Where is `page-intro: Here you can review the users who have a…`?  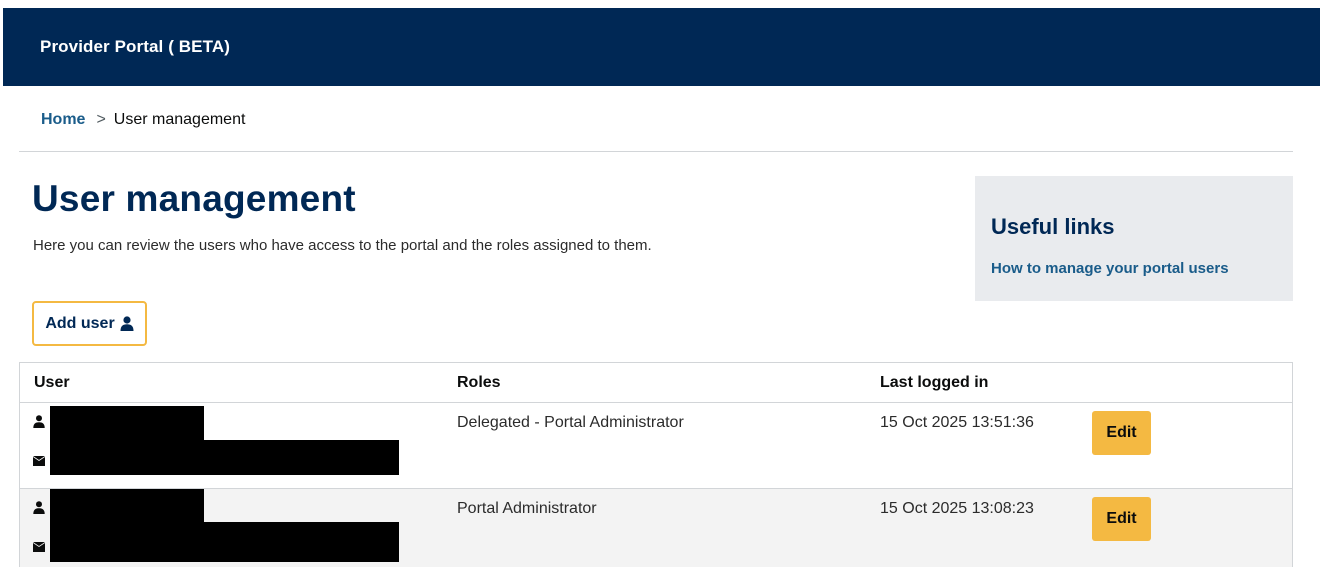 page-intro: Here you can review the users who have a… is located at coordinates (342, 245).